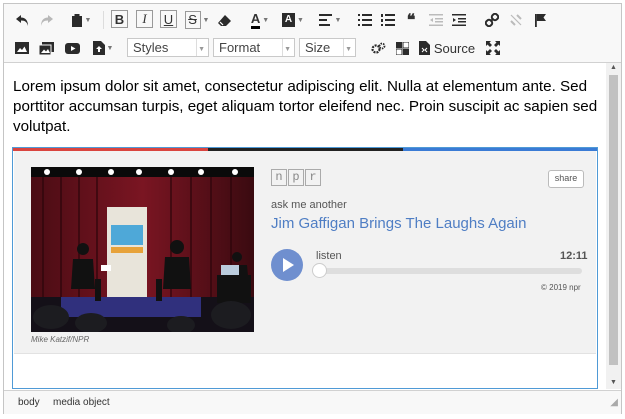 Image resolution: width=625 pixels, height=419 pixels. I want to click on unlink-icon, so click(516, 20).